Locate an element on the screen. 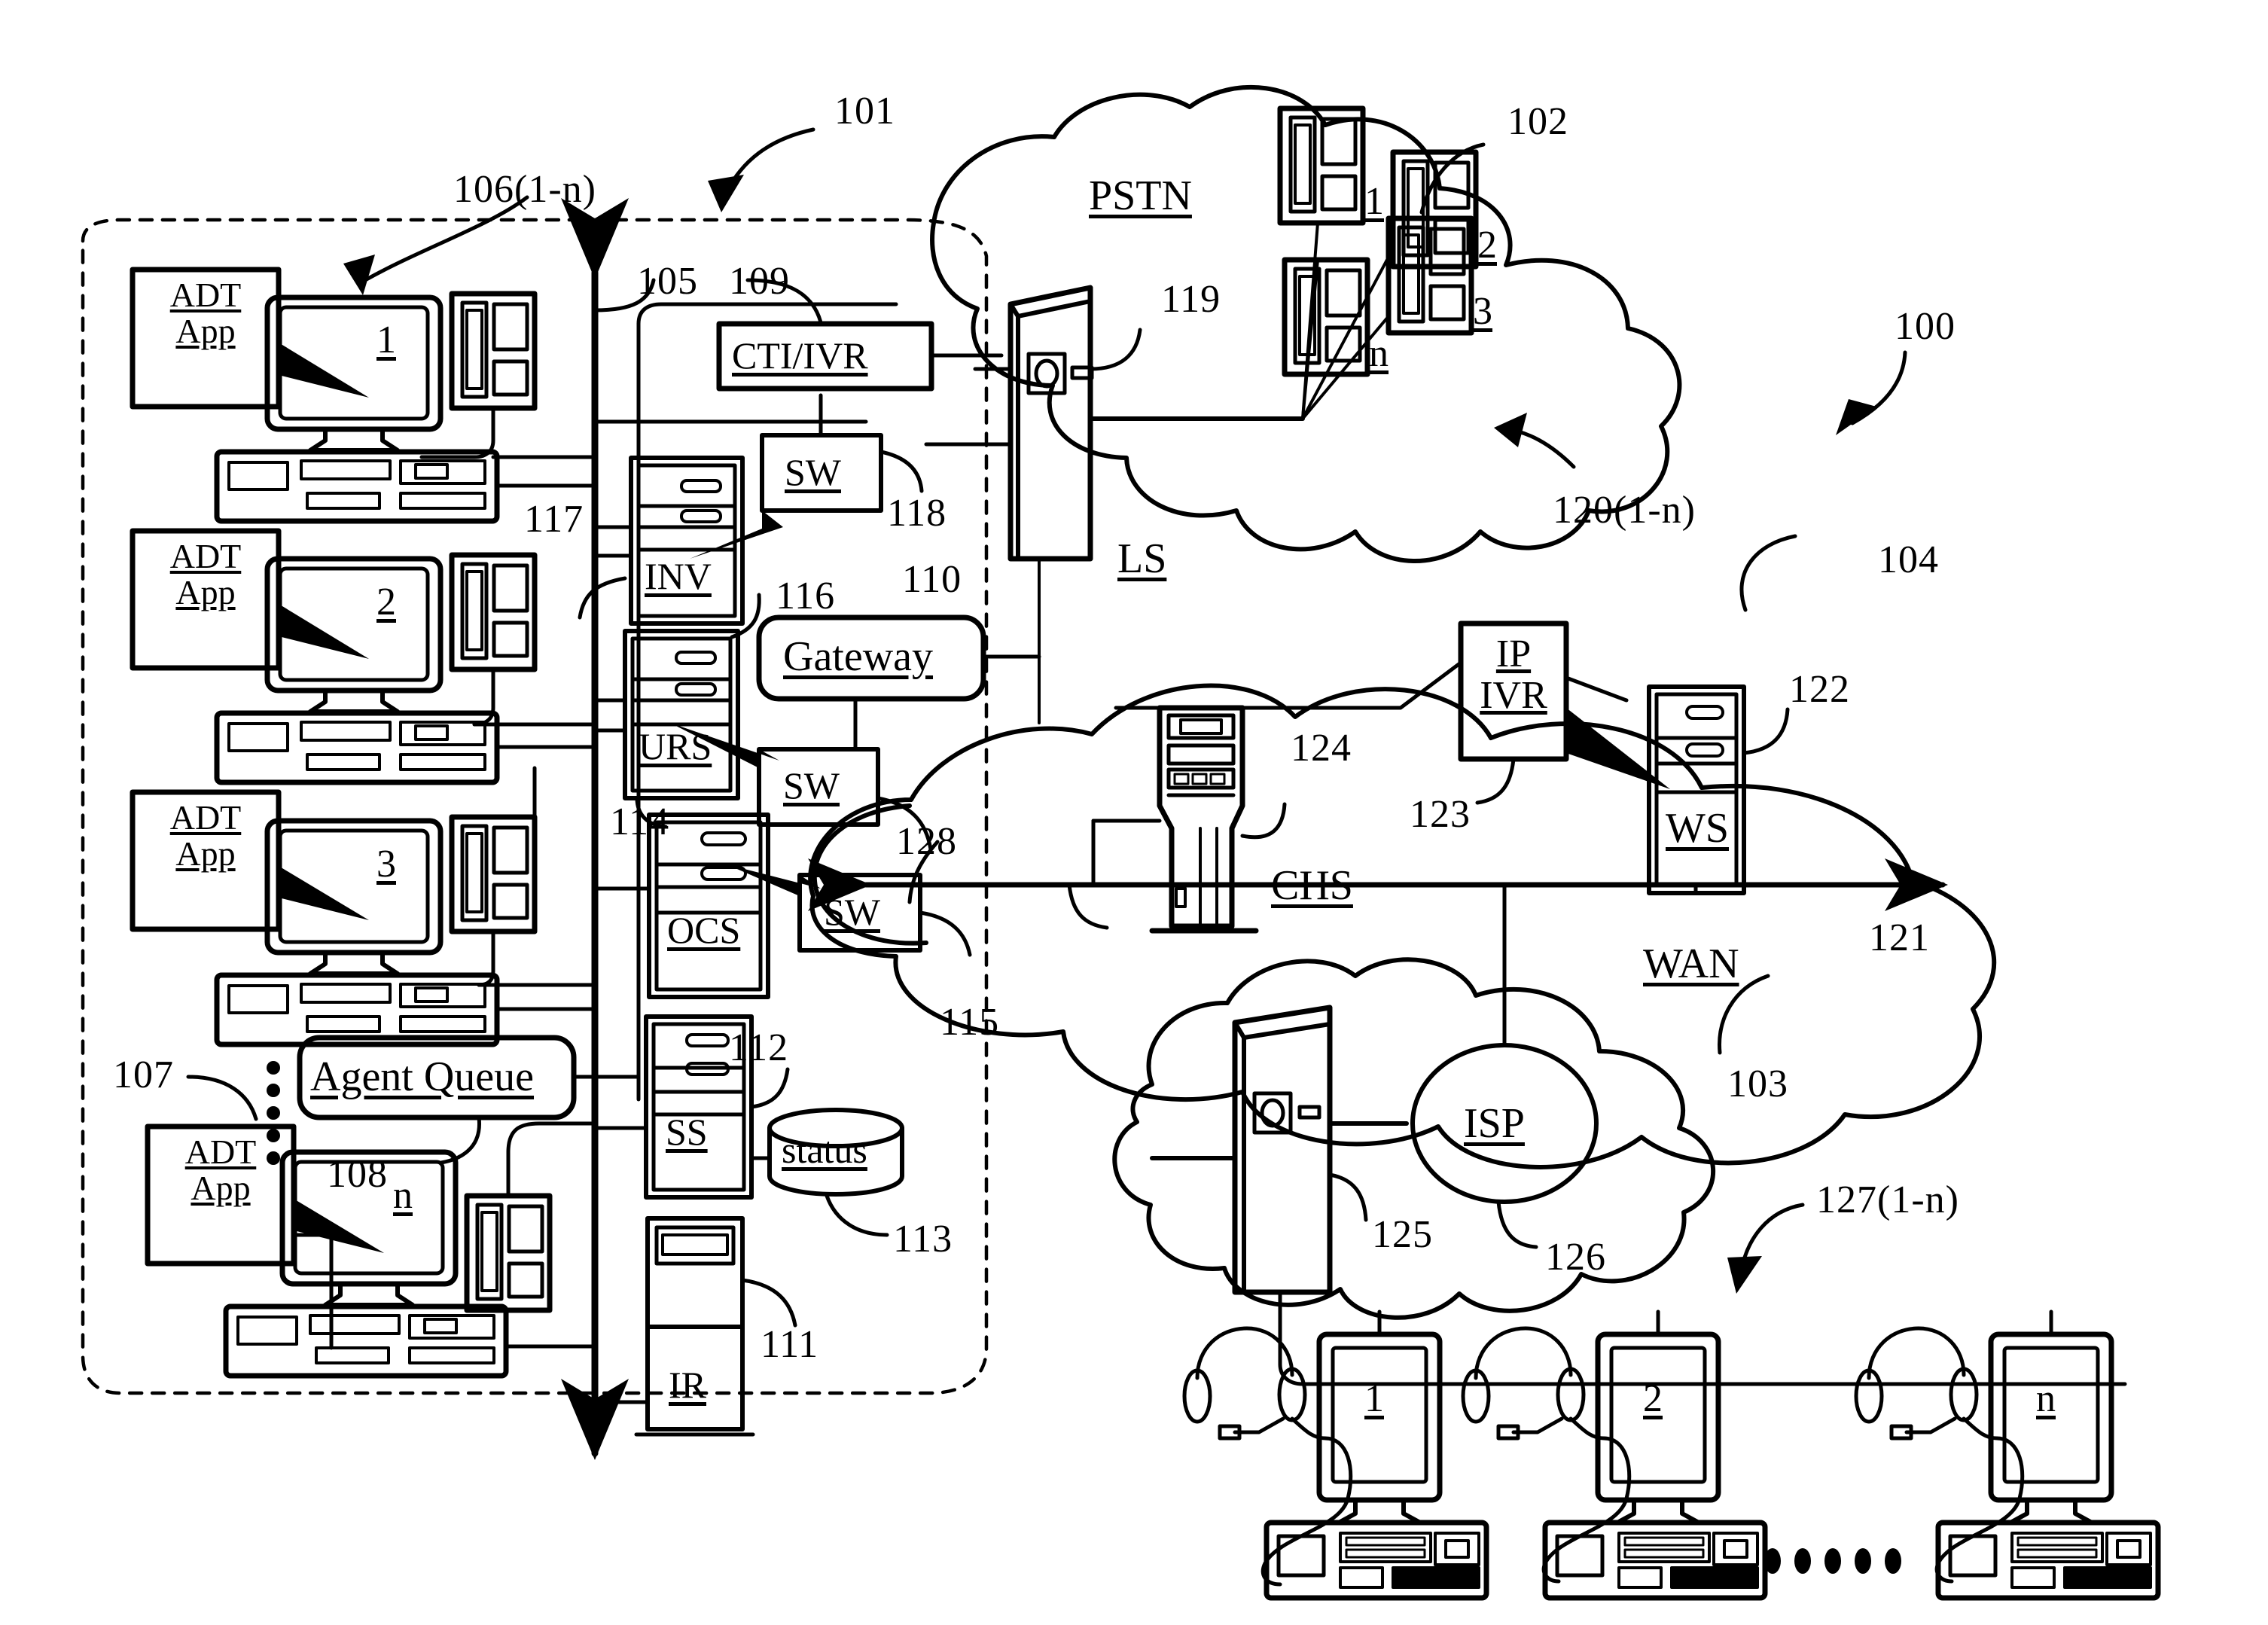 This screenshot has width=2268, height=1625. isp-label: ISP is located at coordinates (1494, 1123).